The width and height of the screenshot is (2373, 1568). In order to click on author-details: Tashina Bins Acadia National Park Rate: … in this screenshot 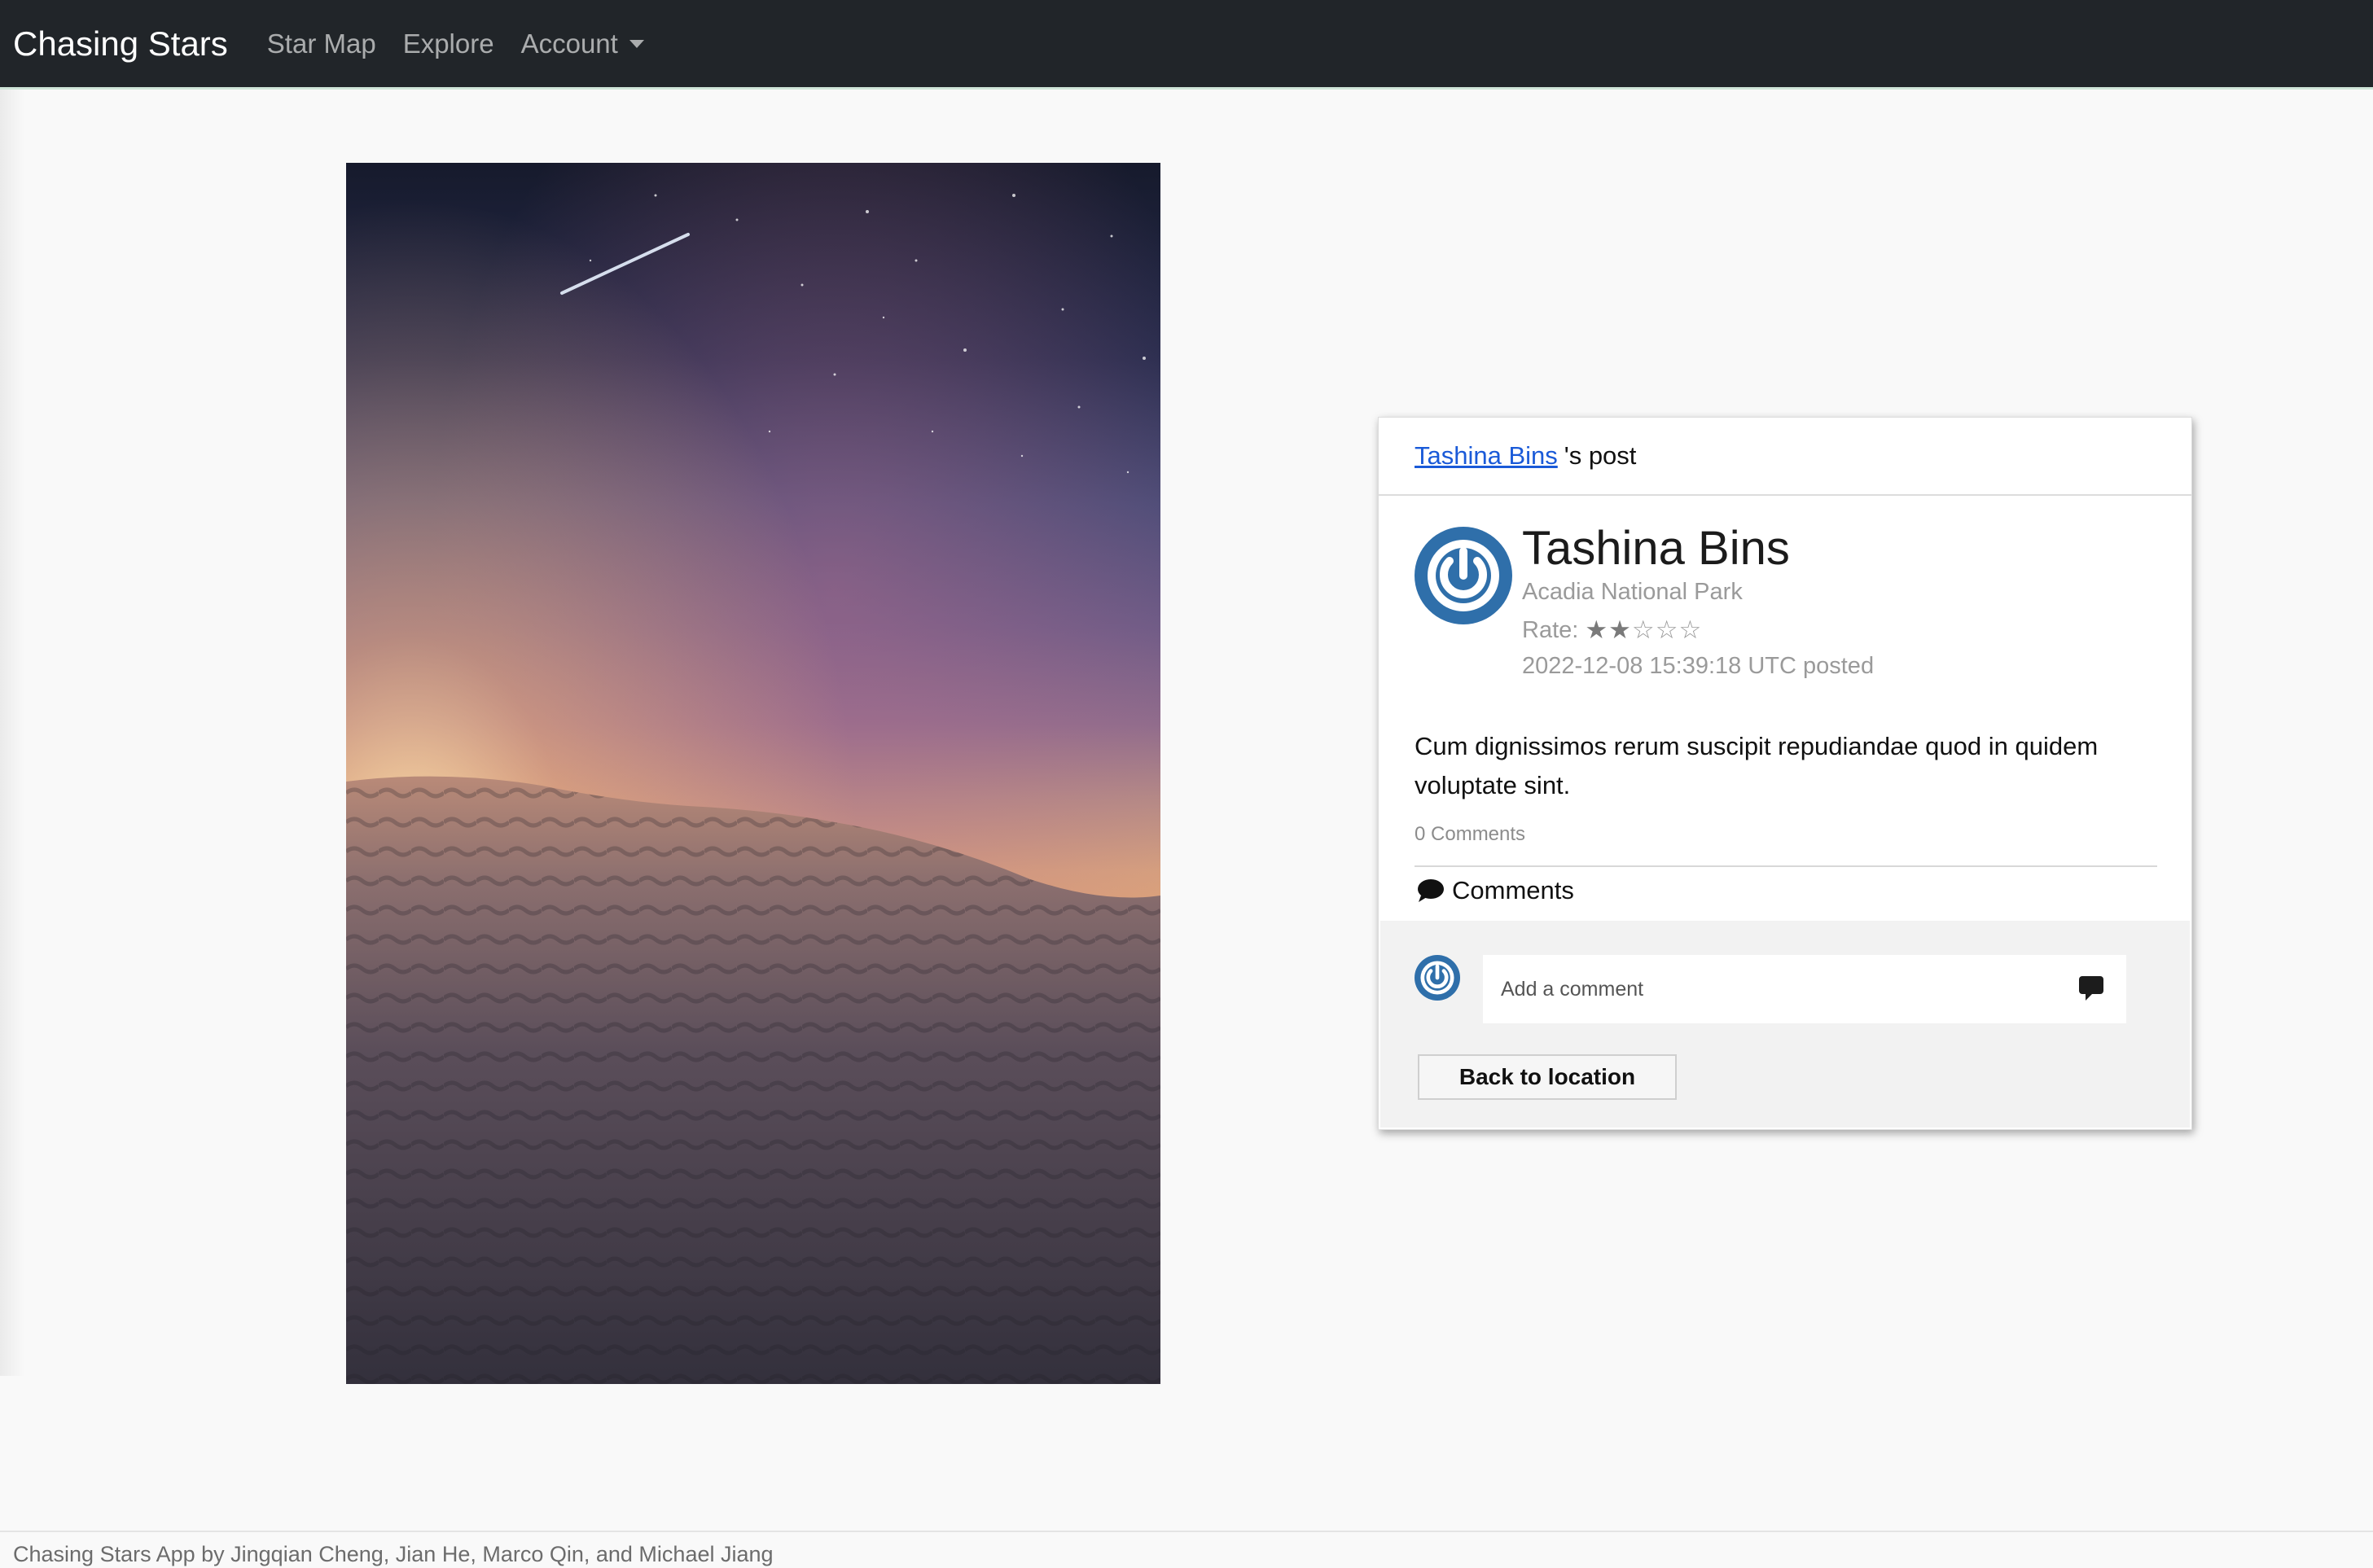, I will do `click(1699, 601)`.